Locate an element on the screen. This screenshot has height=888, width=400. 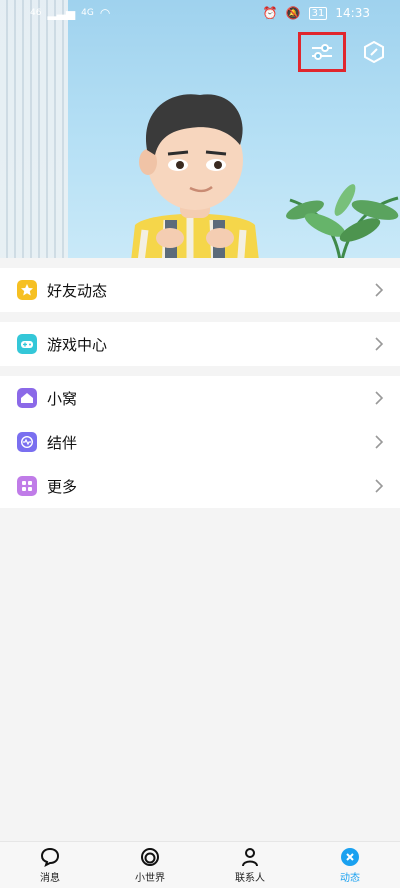
tab-label: 消息 is located at coordinates (50, 878).